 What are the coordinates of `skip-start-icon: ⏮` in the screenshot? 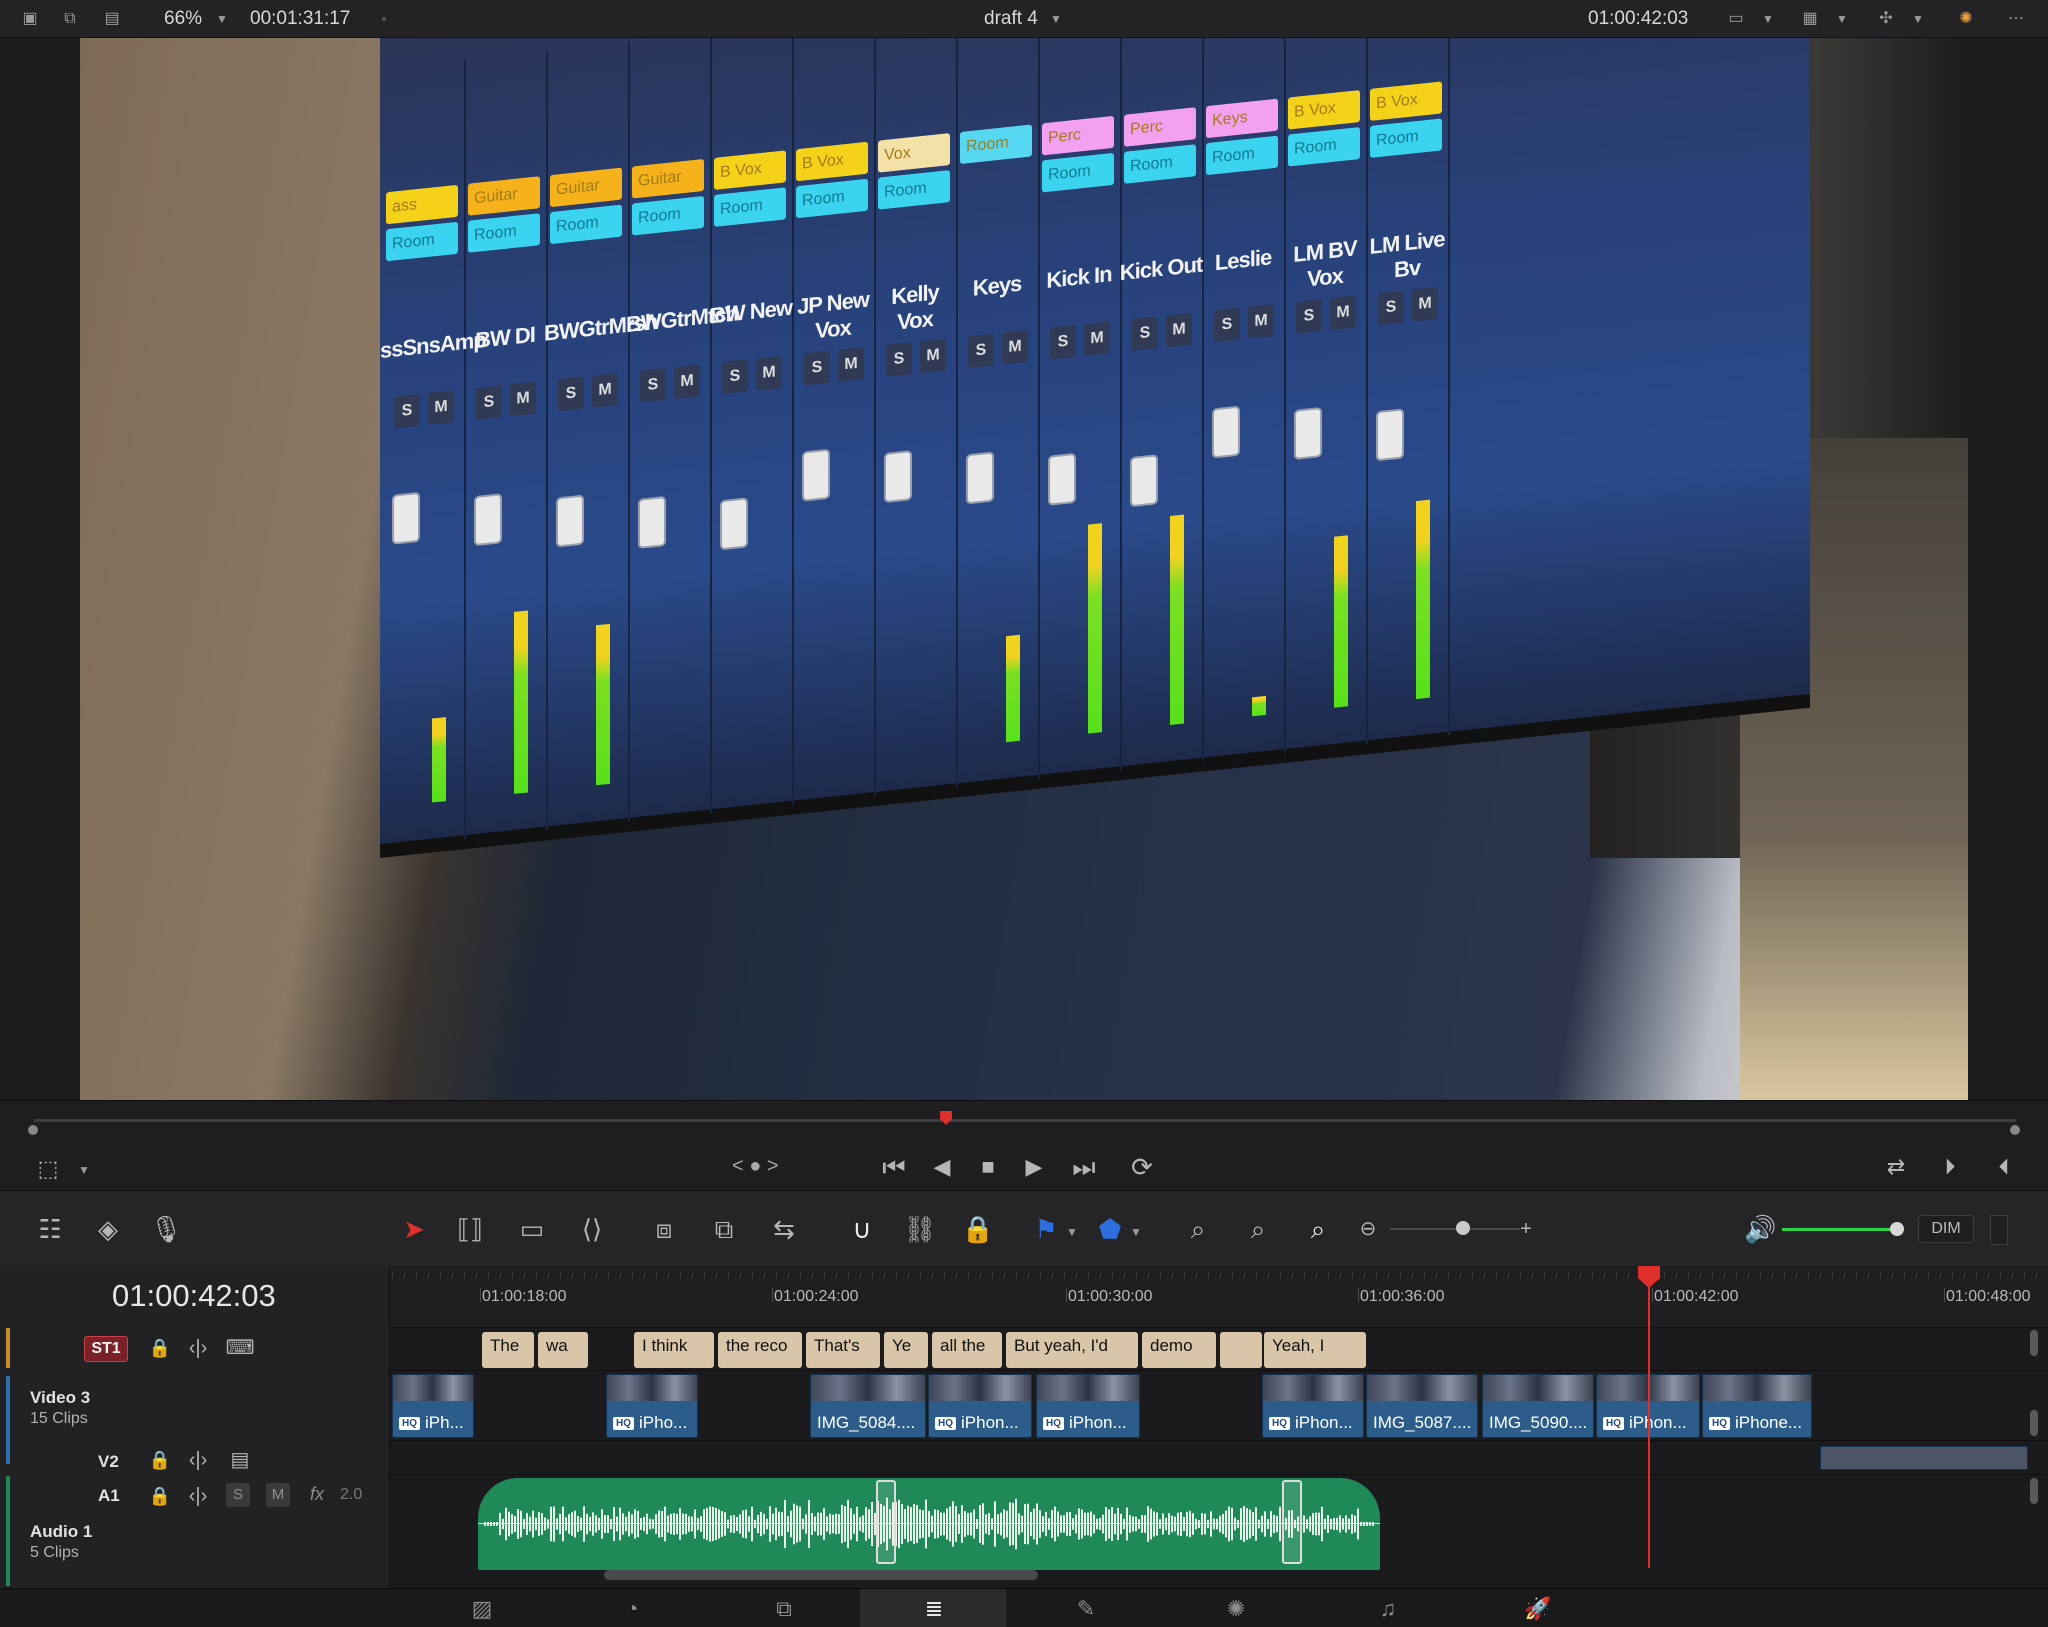 It's located at (894, 1167).